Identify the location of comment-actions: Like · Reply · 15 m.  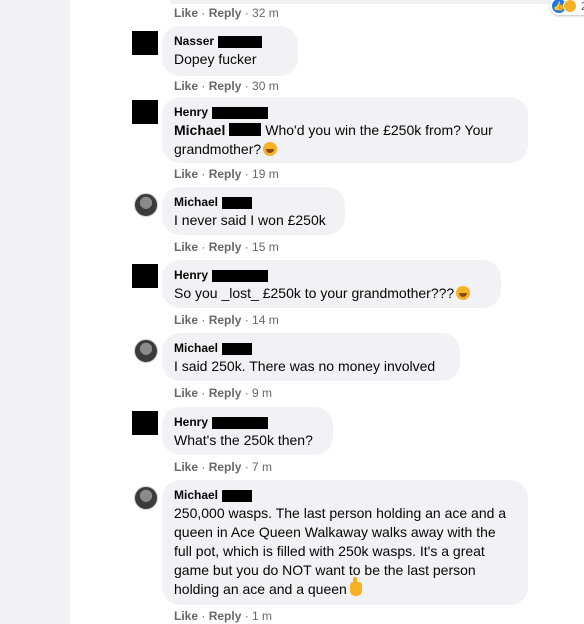
(226, 247).